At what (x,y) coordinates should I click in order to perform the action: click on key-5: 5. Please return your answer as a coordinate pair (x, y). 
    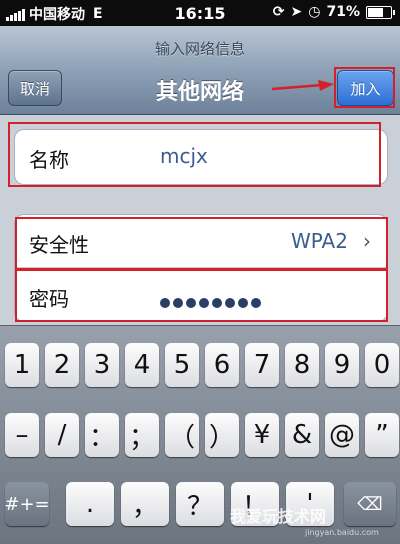
    Looking at the image, I should click on (182, 365).